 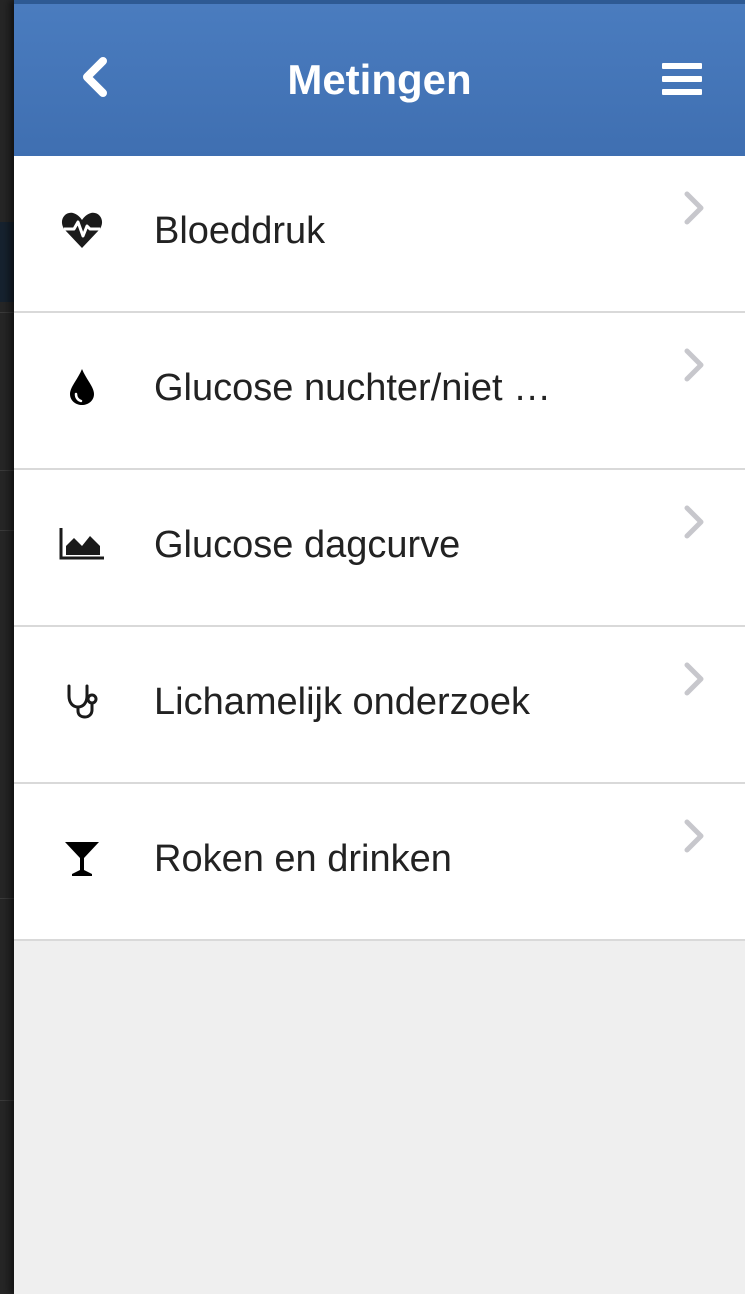 I want to click on heartbeat-icon, so click(x=82, y=230).